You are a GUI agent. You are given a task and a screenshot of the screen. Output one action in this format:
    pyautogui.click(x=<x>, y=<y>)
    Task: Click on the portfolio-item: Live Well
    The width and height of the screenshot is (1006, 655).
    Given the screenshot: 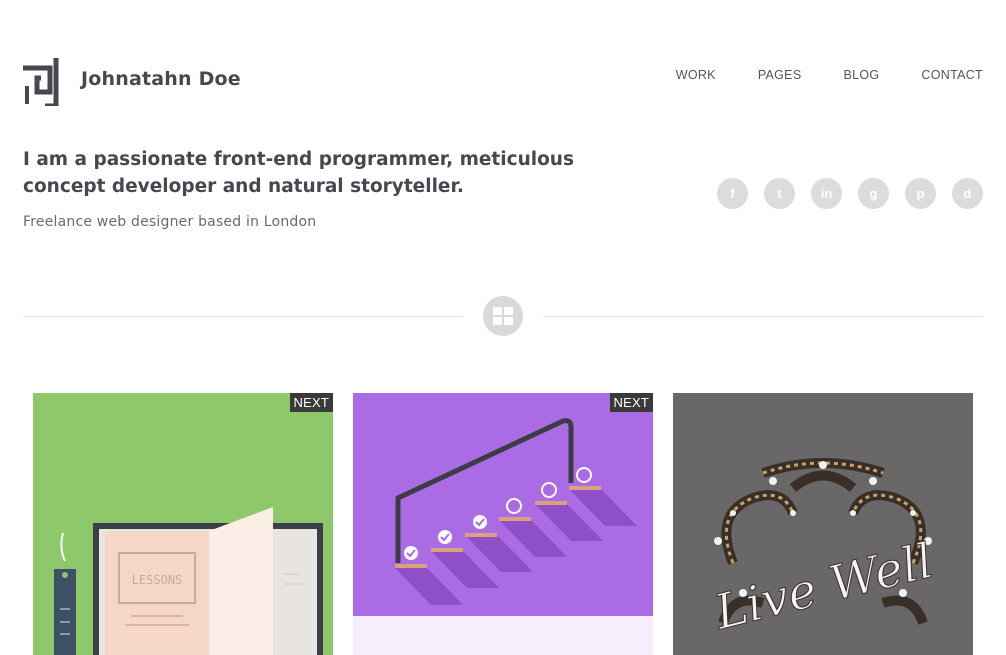 What is the action you would take?
    pyautogui.click(x=823, y=524)
    